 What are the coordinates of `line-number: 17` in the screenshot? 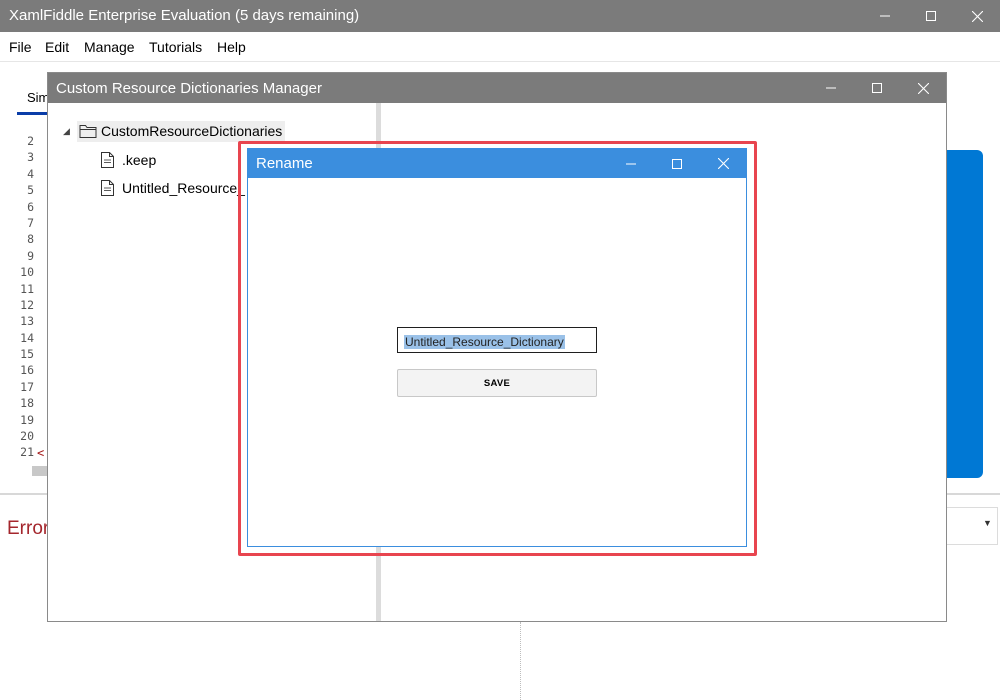 It's located at (27, 386).